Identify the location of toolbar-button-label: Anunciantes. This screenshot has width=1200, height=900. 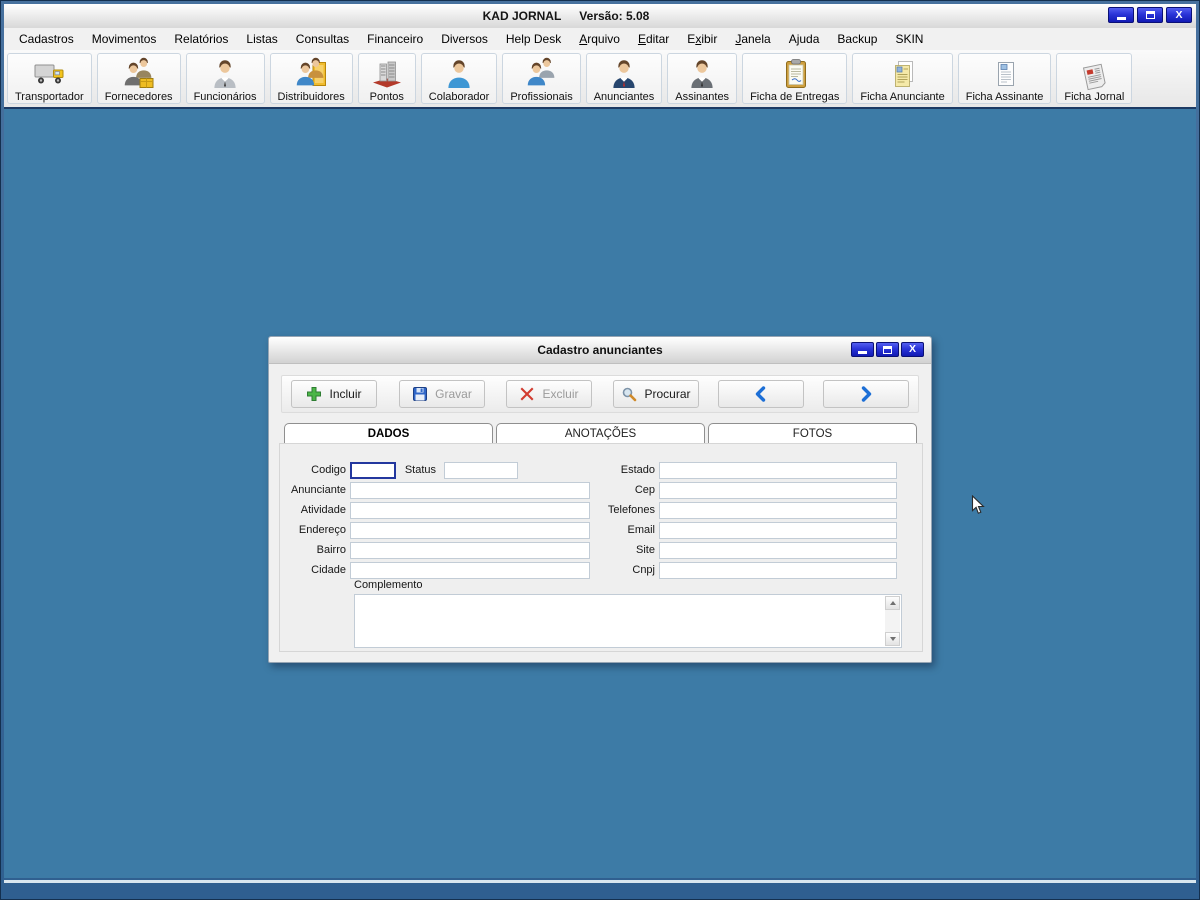
(624, 97).